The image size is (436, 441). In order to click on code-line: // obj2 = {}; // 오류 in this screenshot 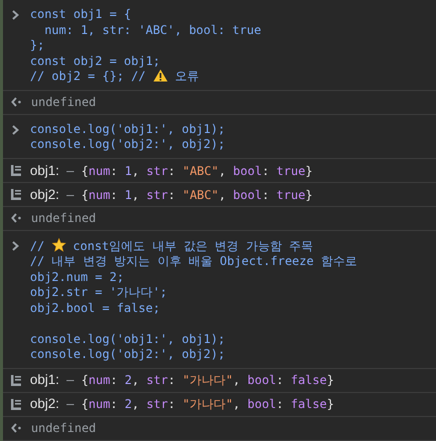, I will do `click(115, 76)`.